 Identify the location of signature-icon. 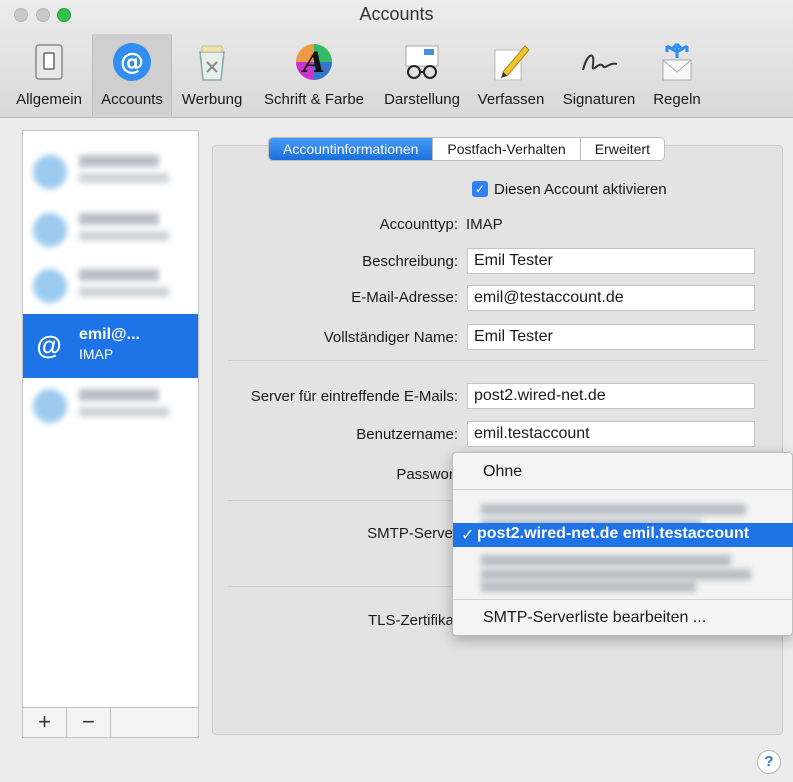
(600, 62).